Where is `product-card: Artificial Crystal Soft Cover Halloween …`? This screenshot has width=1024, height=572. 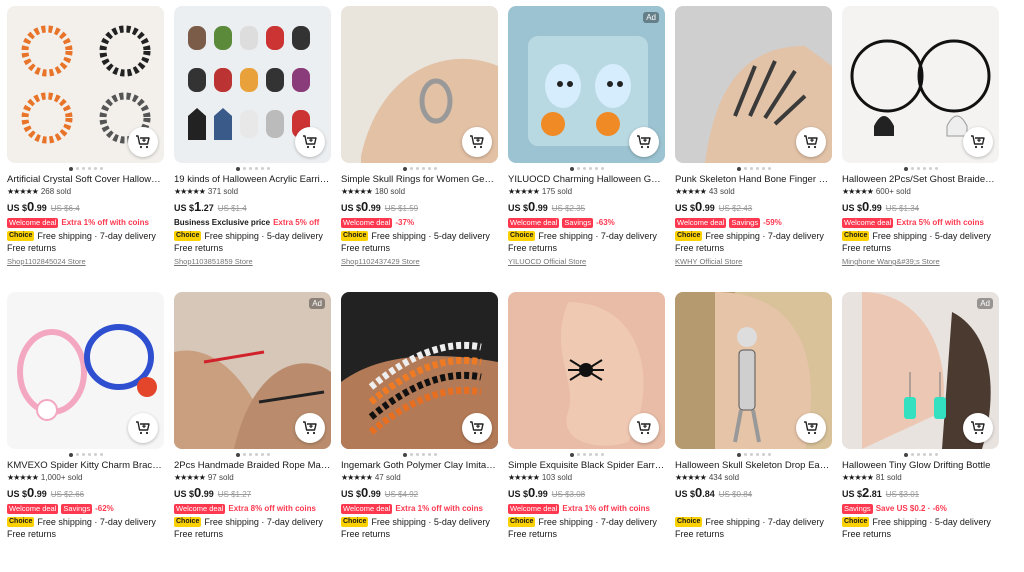 product-card: Artificial Crystal Soft Cover Halloween … is located at coordinates (85, 146).